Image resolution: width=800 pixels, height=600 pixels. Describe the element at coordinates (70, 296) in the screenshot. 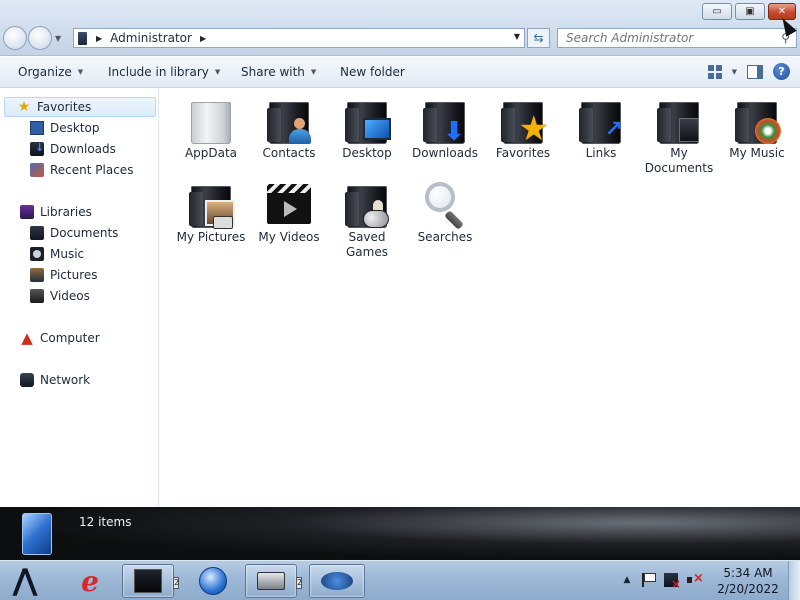

I see `nav-item-label: Videos` at that location.